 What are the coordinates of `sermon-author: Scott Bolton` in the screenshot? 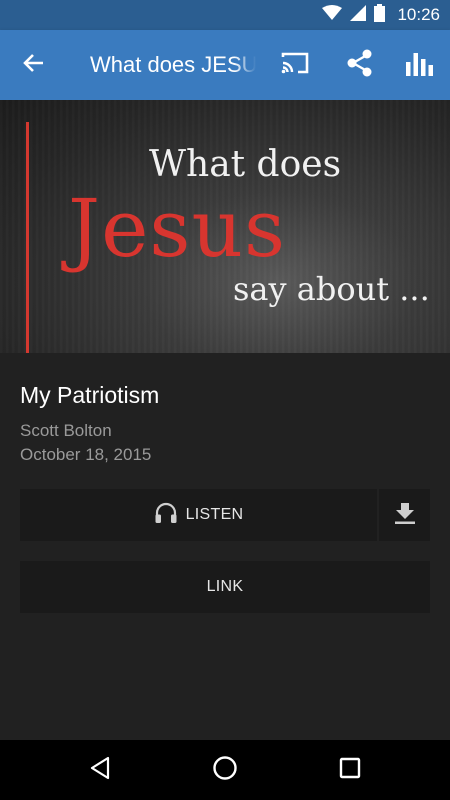 It's located at (66, 430).